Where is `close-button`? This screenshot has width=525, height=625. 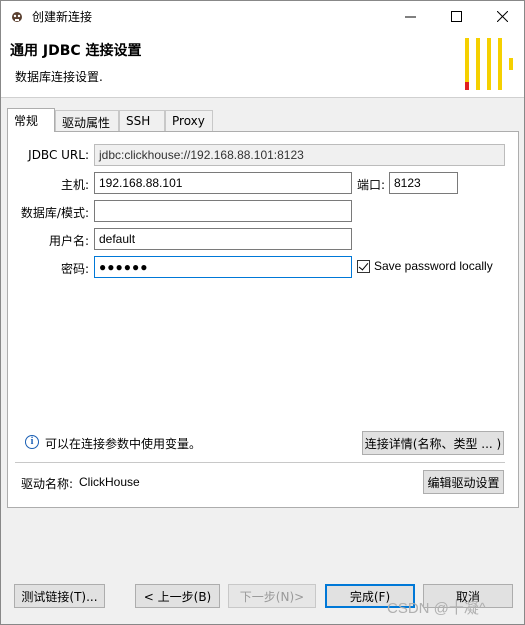 close-button is located at coordinates (502, 16).